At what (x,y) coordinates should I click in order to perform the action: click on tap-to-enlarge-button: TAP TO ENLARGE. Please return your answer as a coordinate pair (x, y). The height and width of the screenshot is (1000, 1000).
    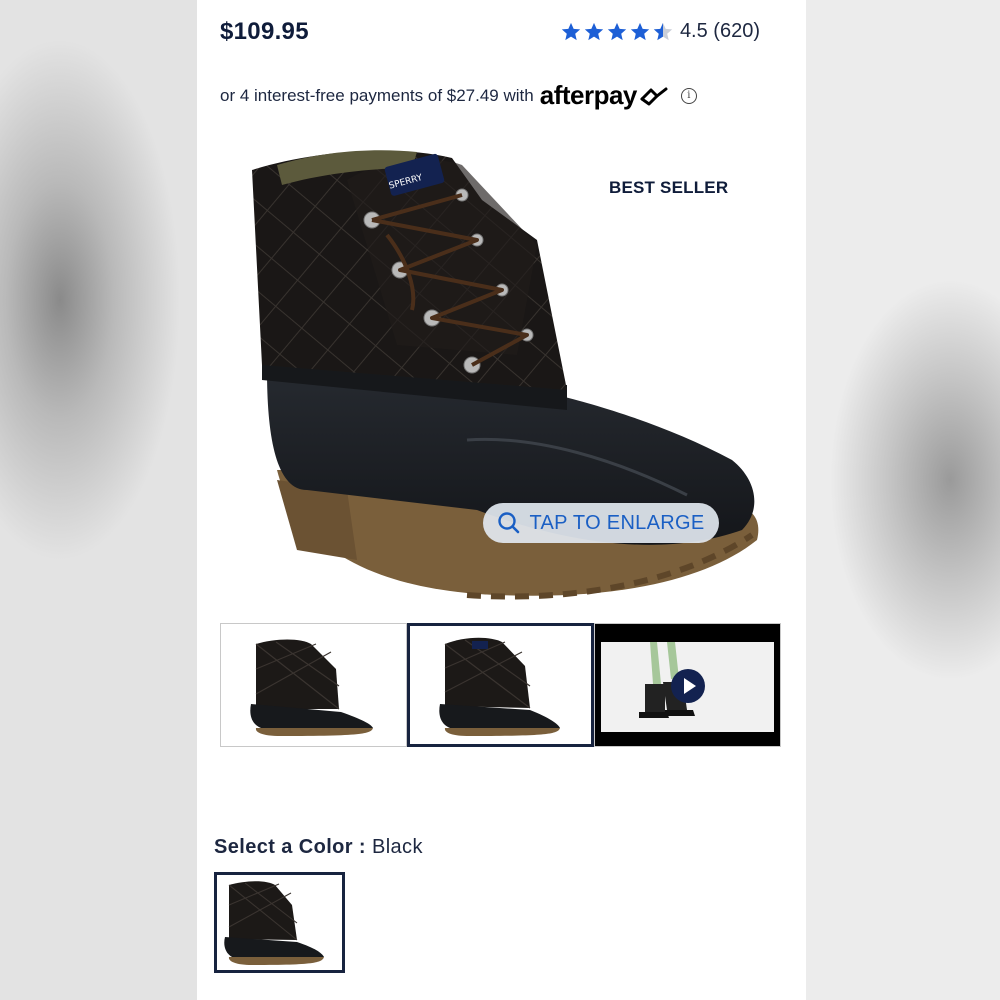
    Looking at the image, I should click on (601, 523).